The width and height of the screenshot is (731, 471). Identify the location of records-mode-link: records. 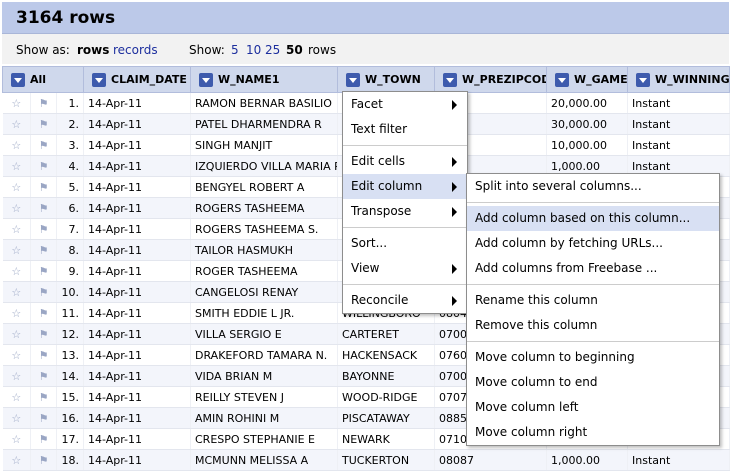
(135, 50).